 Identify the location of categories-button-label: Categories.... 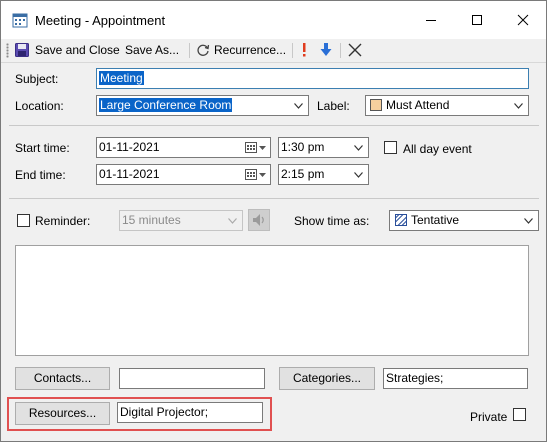
(327, 378).